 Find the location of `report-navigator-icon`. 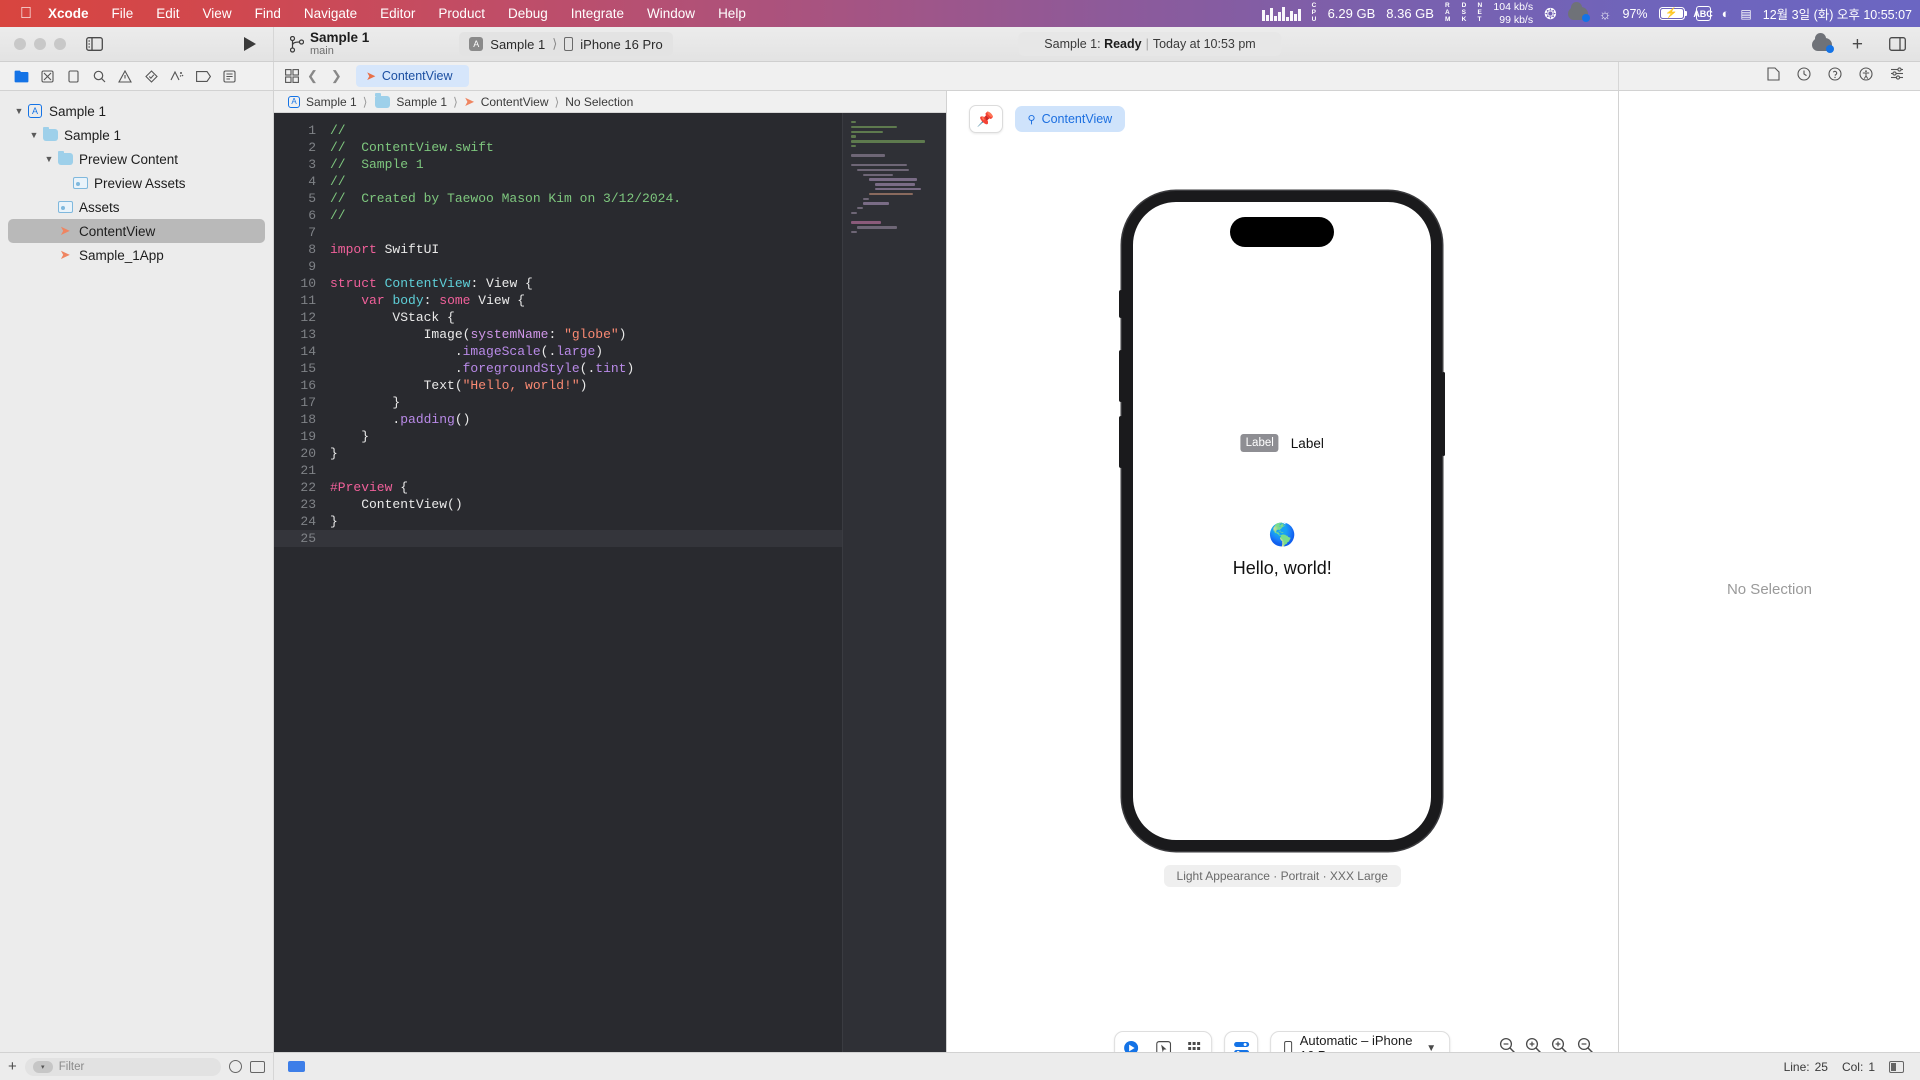

report-navigator-icon is located at coordinates (229, 76).